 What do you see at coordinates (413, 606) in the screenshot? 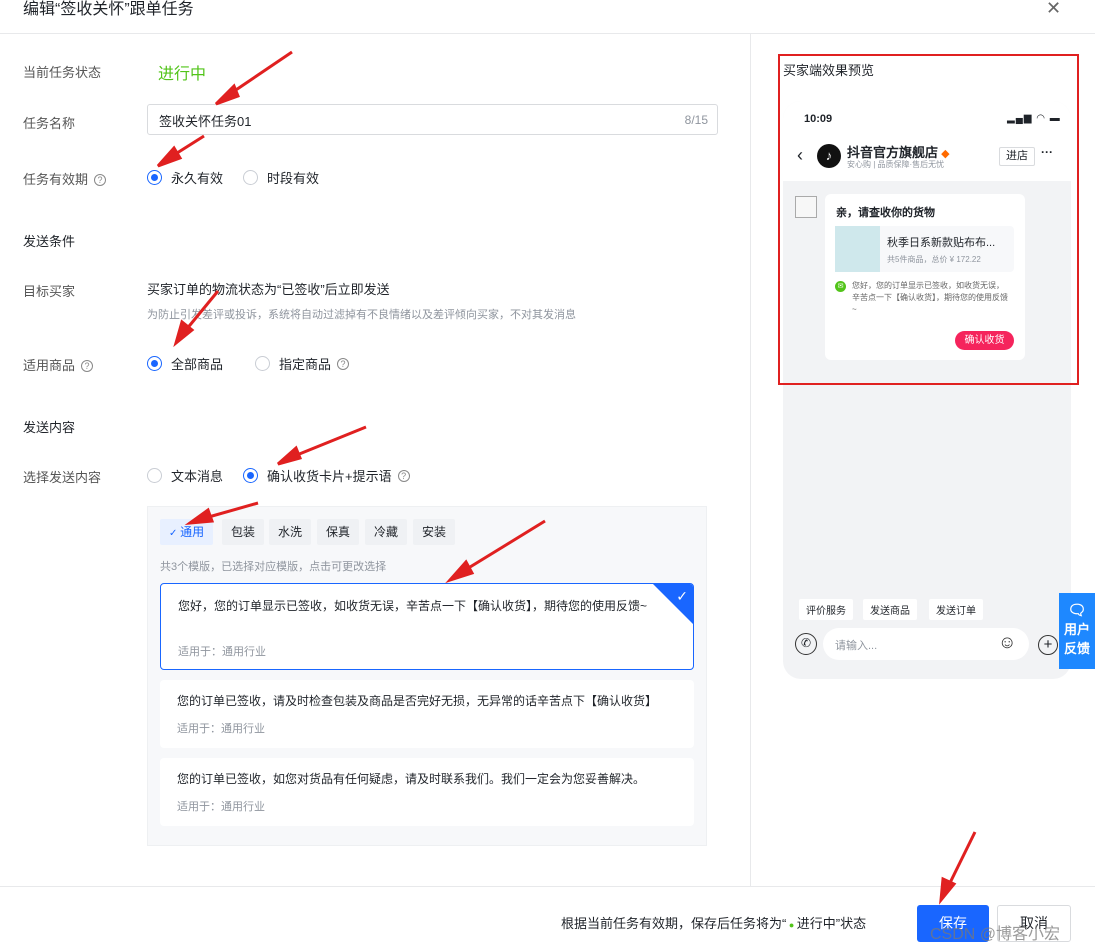
I see `card-text: 您好，您的订单显示已签收，如收货无误，辛苦点一下【确认收货】，期待您的使用反馈~` at bounding box center [413, 606].